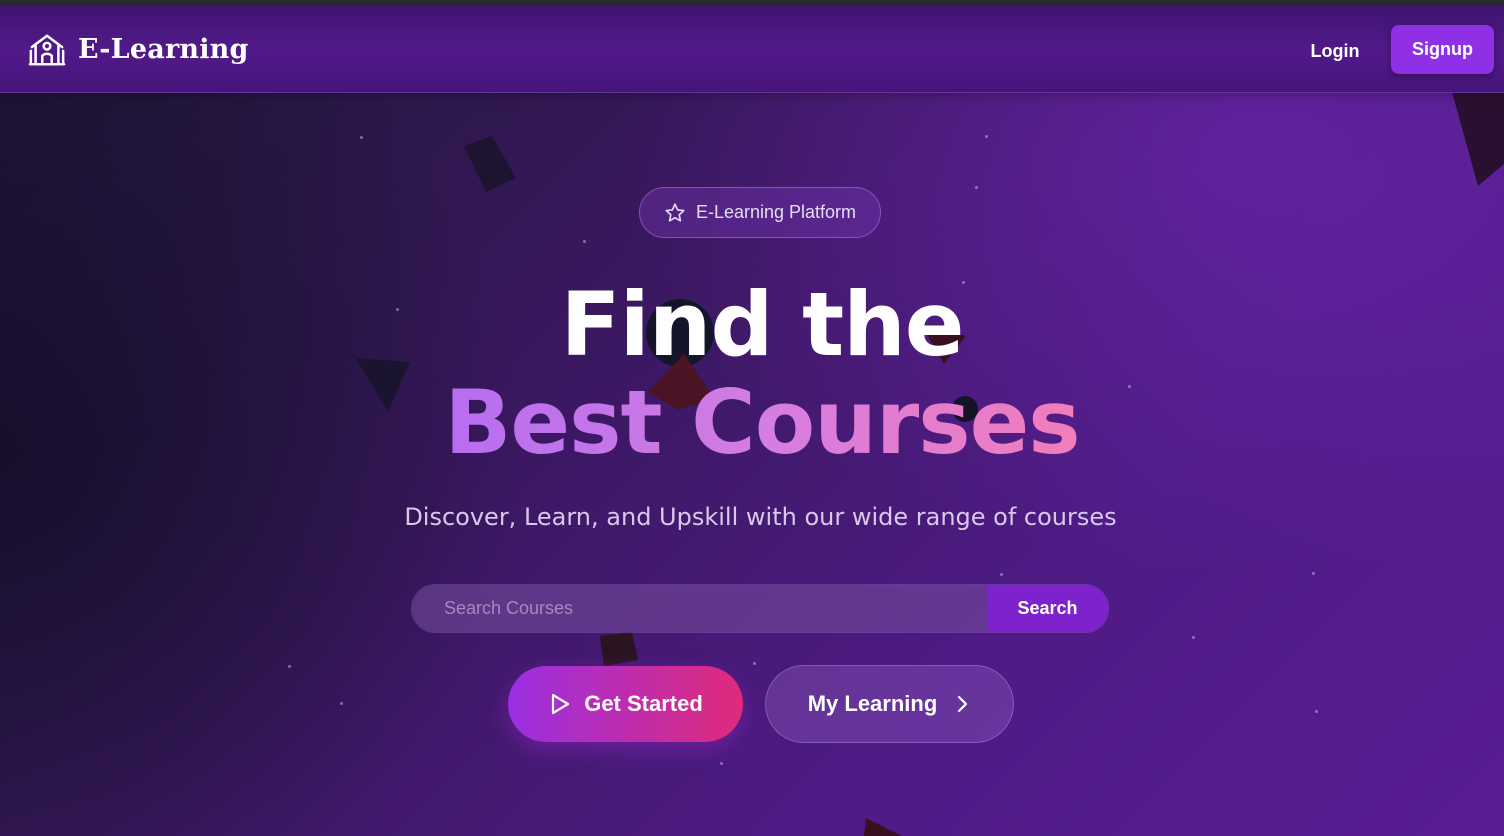  I want to click on get-started-button: Get Started, so click(625, 704).